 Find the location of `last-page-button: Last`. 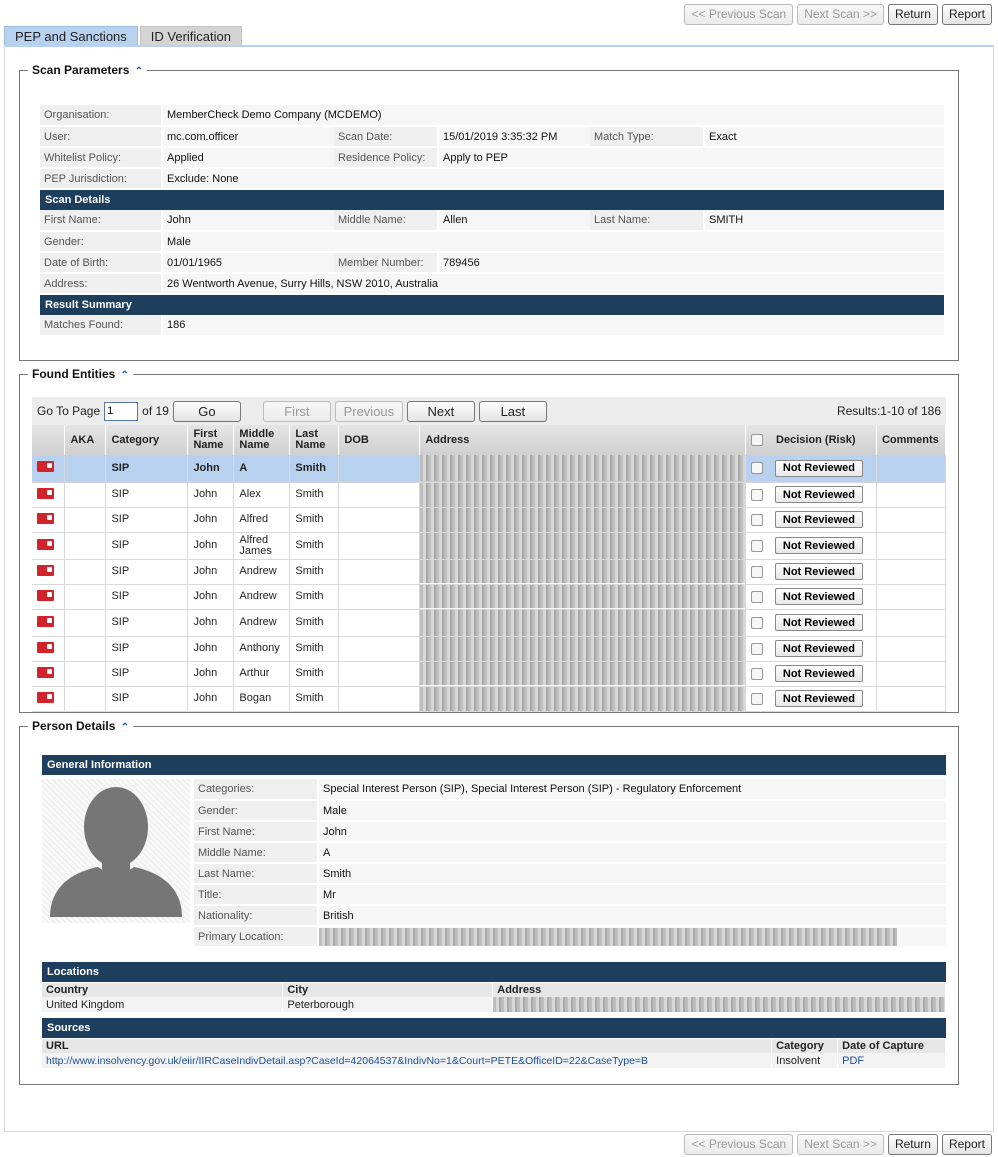

last-page-button: Last is located at coordinates (512, 411).